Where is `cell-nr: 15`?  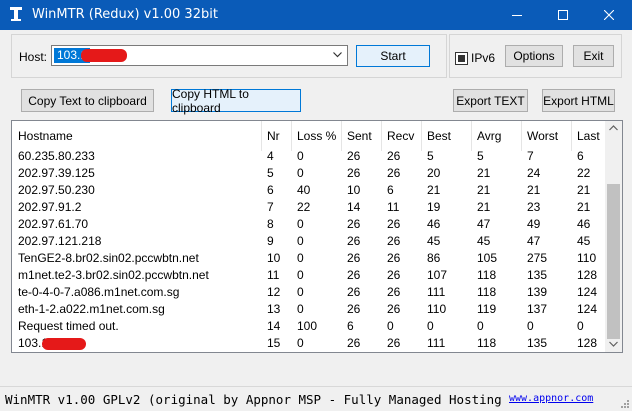
cell-nr: 15 is located at coordinates (274, 343).